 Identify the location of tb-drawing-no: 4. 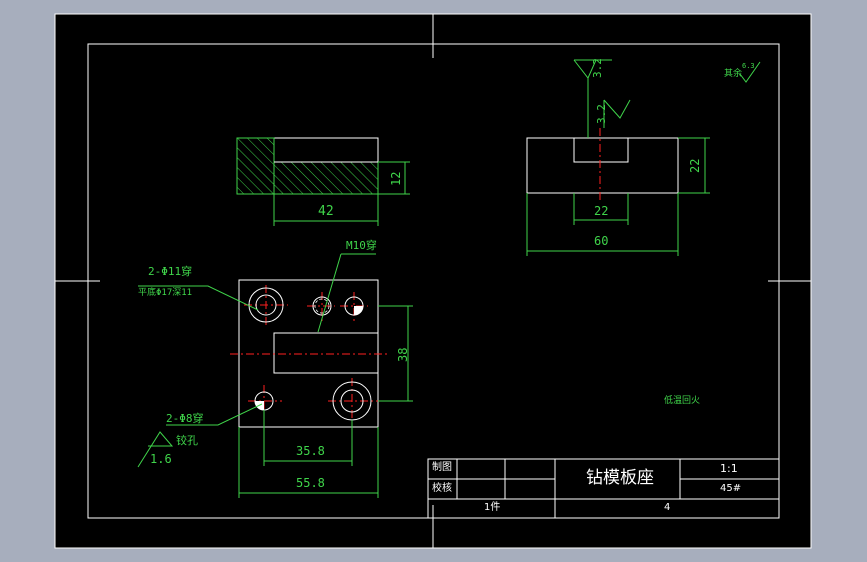
(667, 507).